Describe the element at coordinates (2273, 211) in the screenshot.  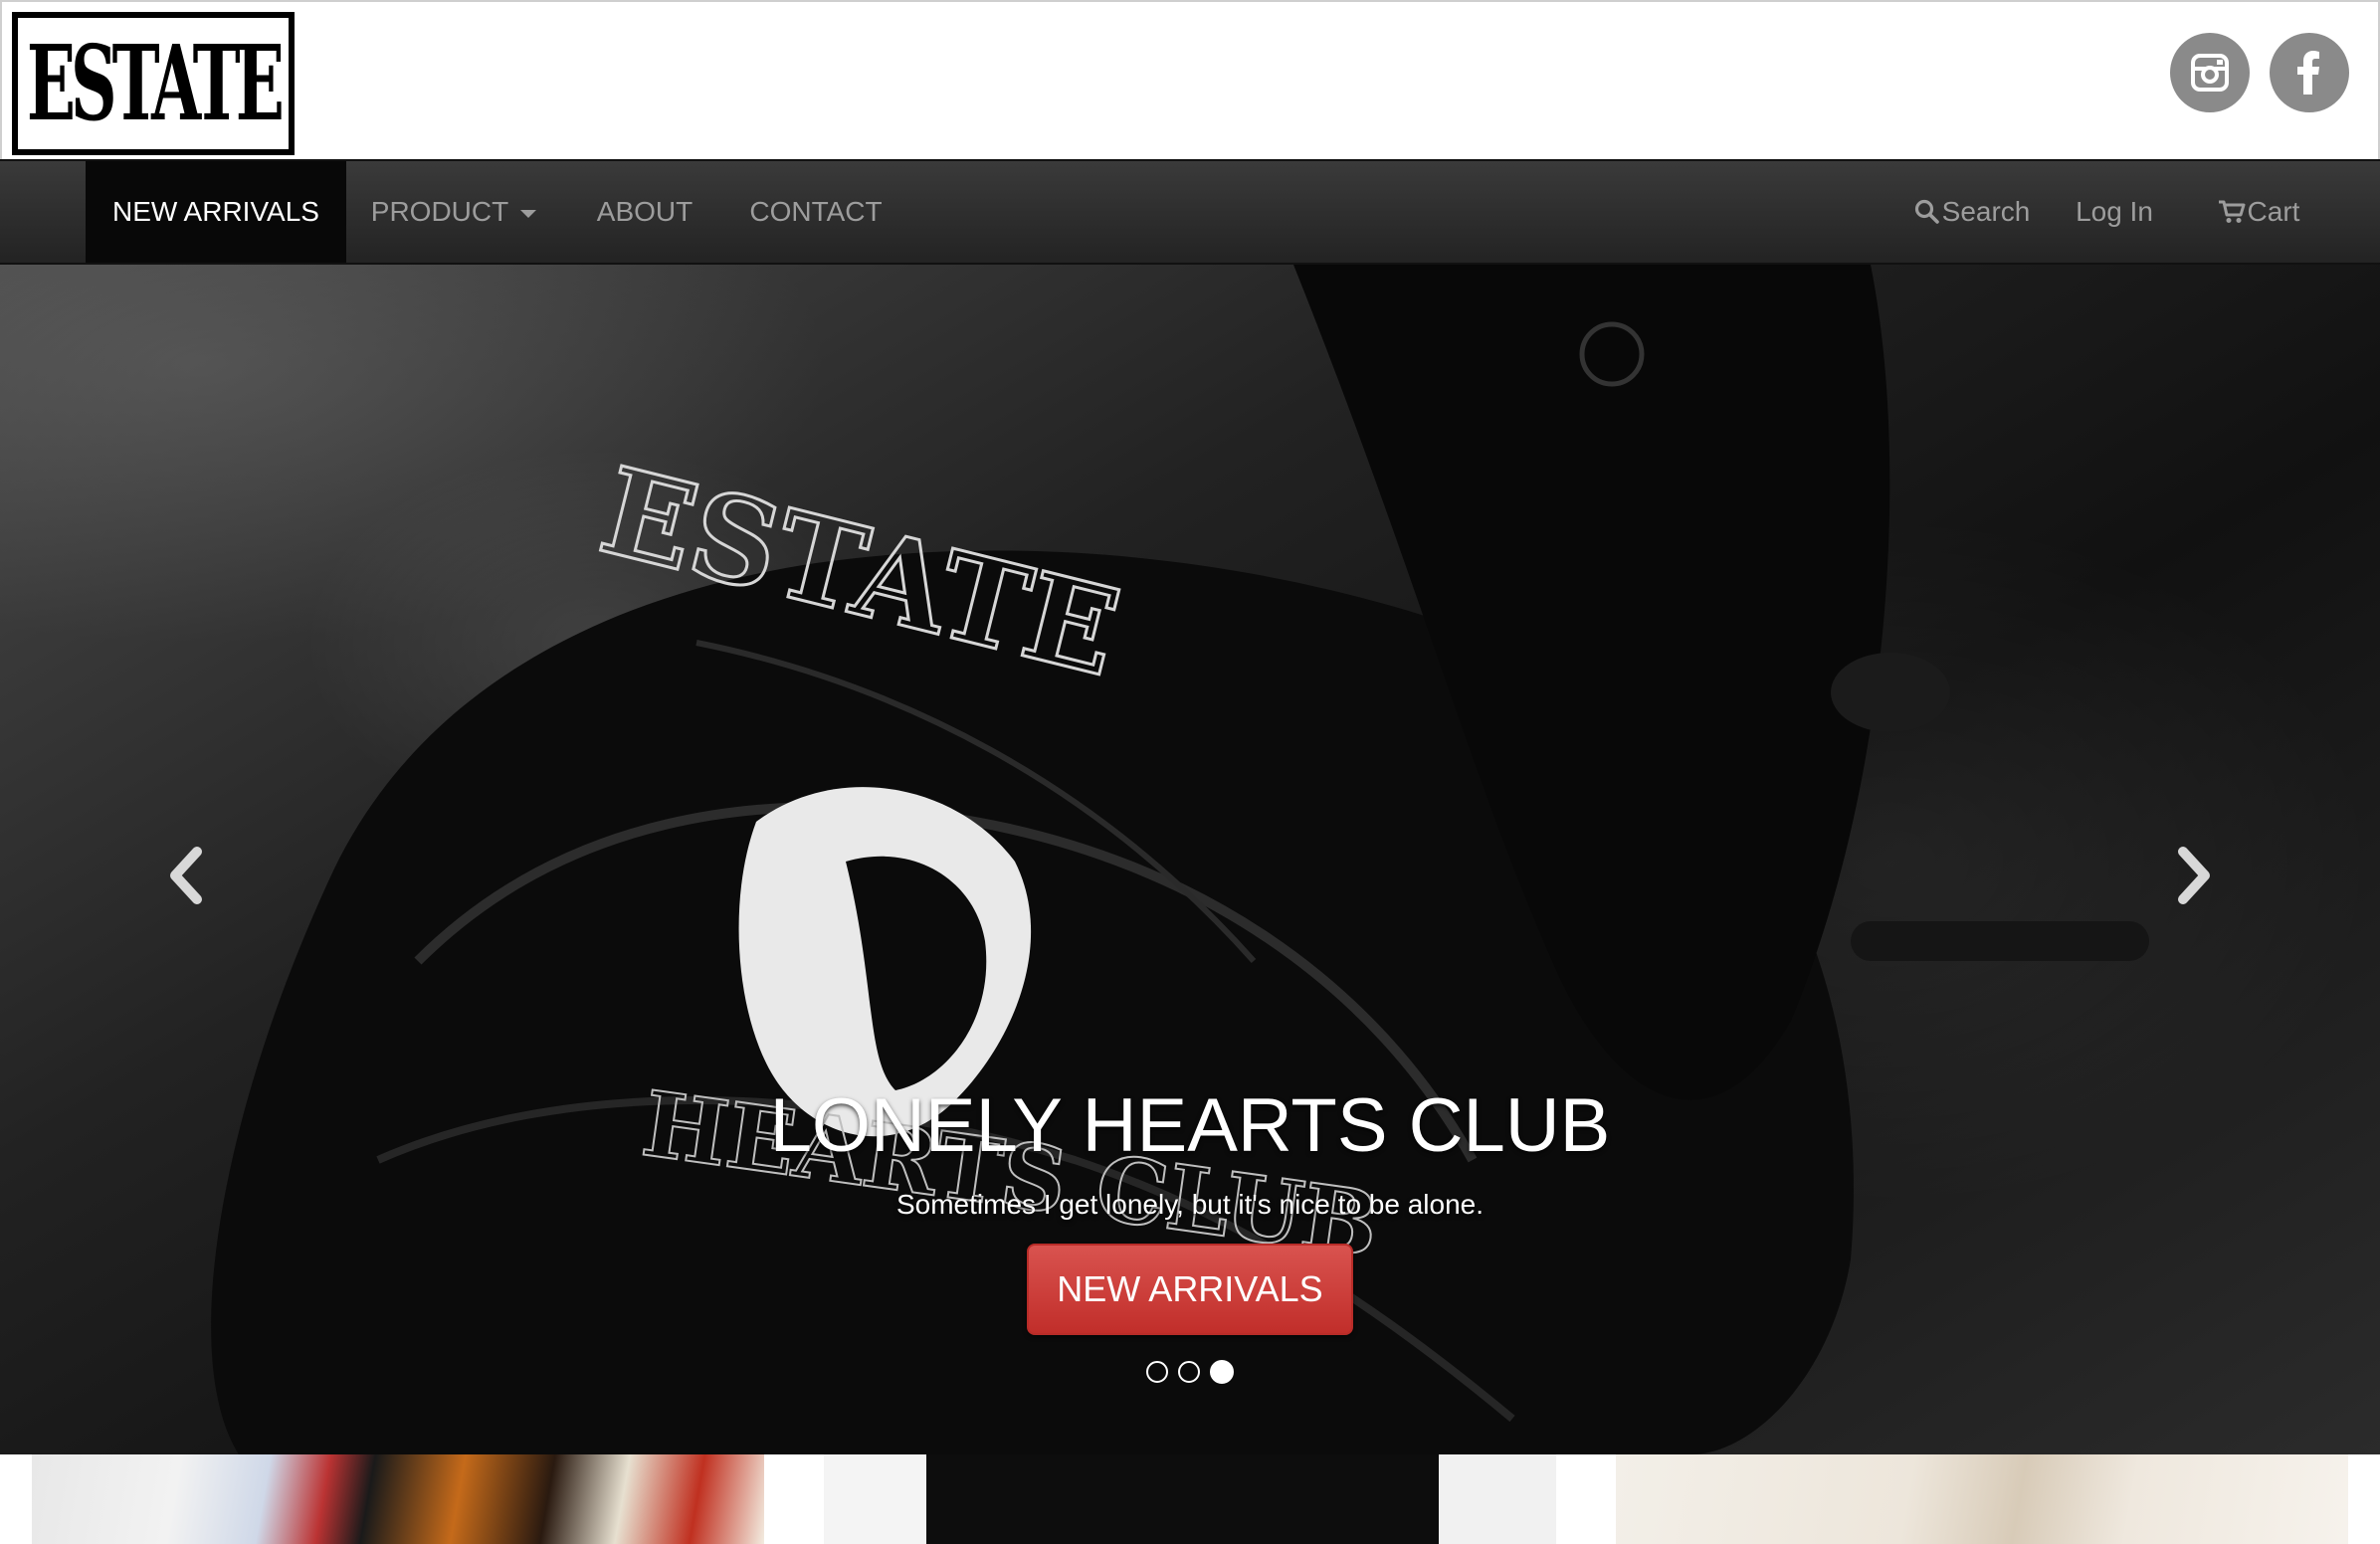
I see `nav-cart-label: Cart` at that location.